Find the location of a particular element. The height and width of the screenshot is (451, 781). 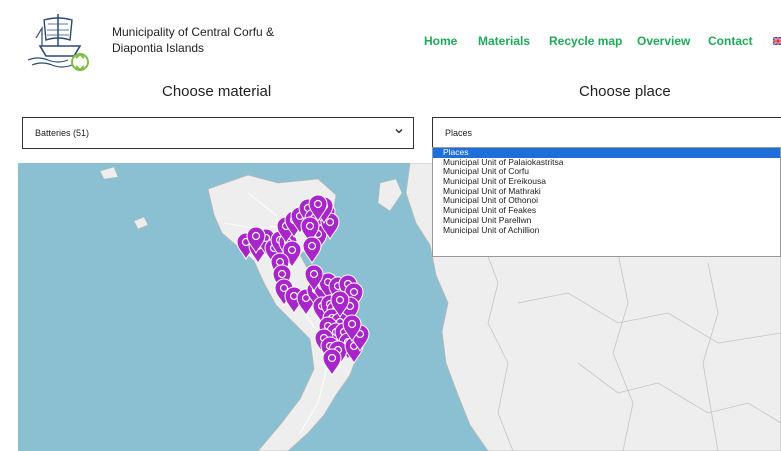

place-option: Municipal Unit of Achillion is located at coordinates (606, 230).